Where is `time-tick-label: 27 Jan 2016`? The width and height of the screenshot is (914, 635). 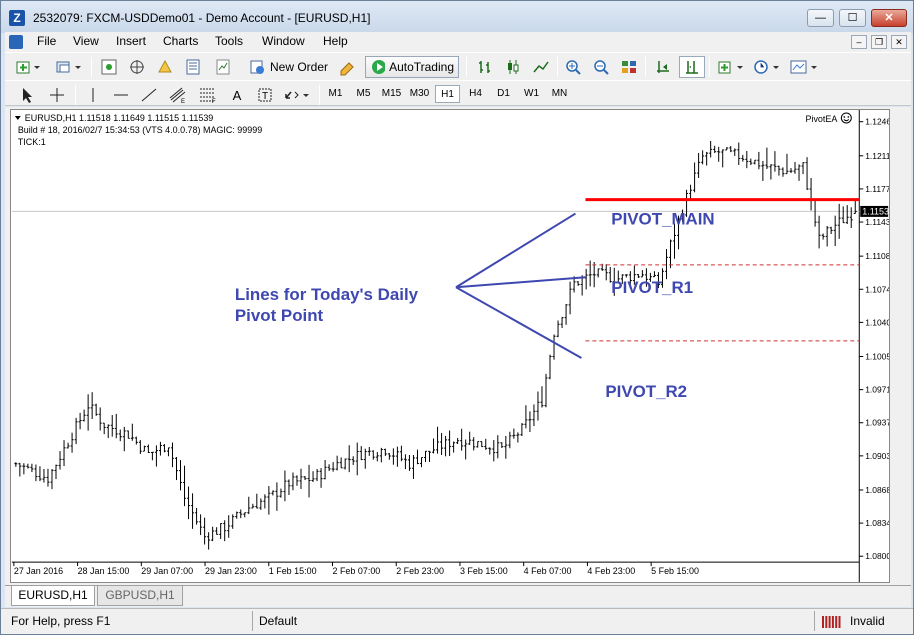 time-tick-label: 27 Jan 2016 is located at coordinates (38, 571).